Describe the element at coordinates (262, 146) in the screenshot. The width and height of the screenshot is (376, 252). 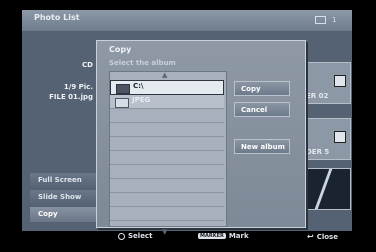
I see `new-album-button: New album` at that location.